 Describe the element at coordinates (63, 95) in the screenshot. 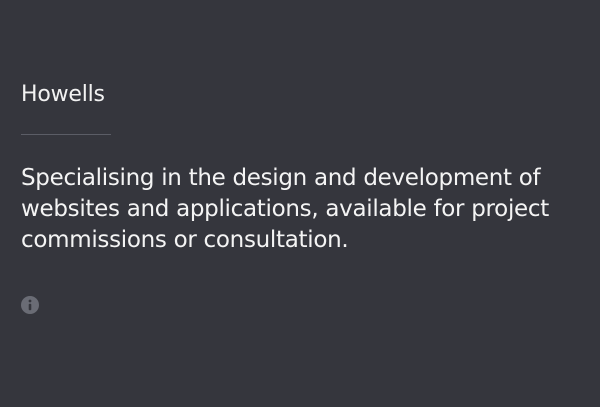

I see `site-title: Howells` at that location.